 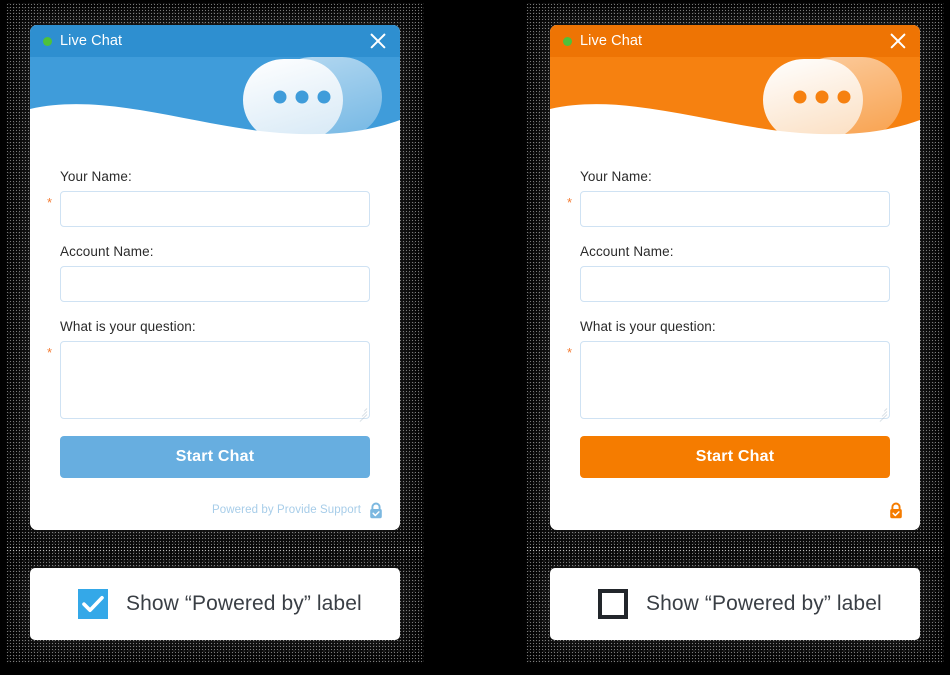 I want to click on widget-header-orange: Live Chat, so click(x=735, y=85).